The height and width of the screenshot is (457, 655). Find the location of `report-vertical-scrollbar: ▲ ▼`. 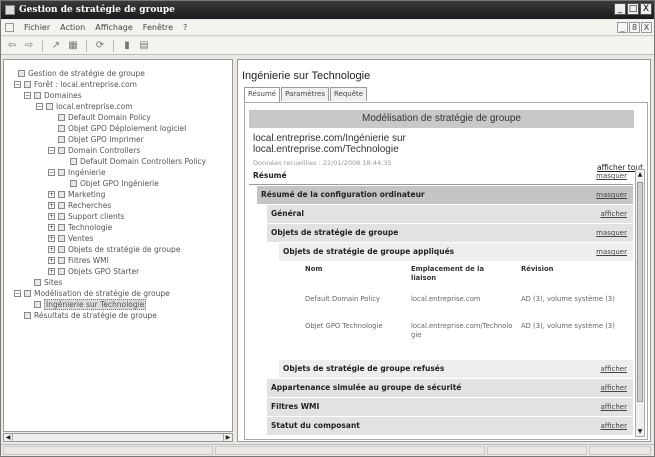

report-vertical-scrollbar: ▲ ▼ is located at coordinates (640, 303).